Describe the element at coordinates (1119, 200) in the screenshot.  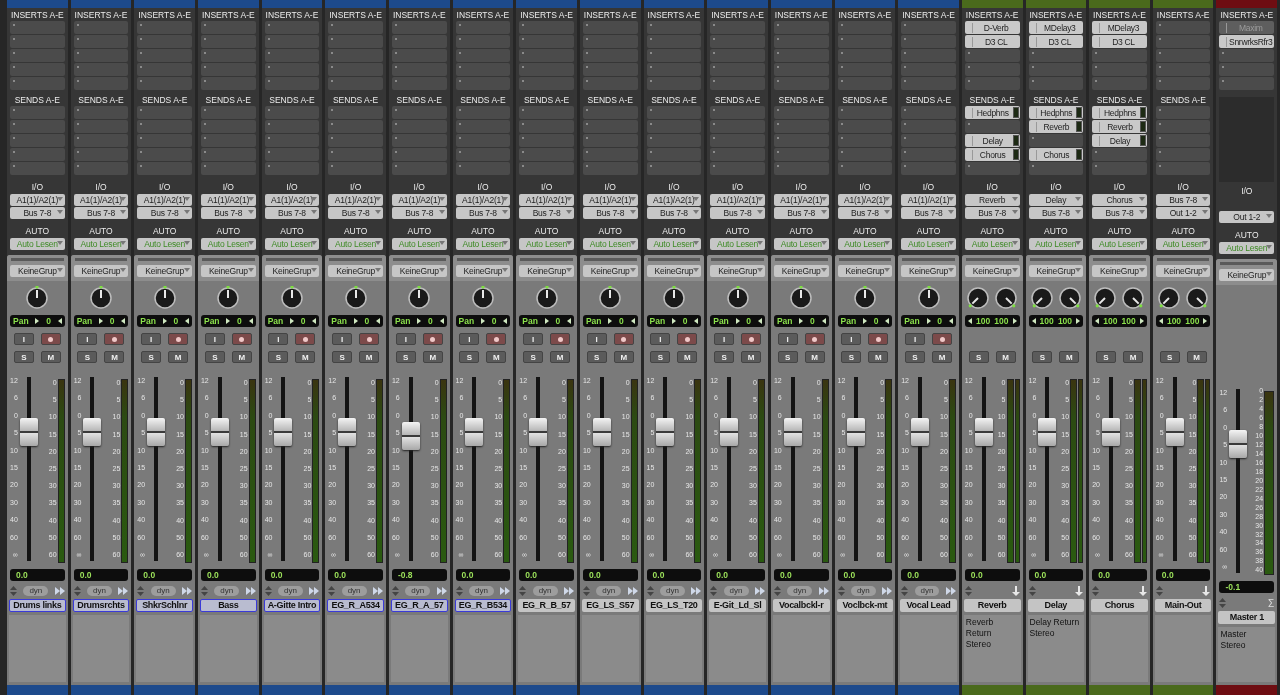
I see `input-selector: Chorus` at that location.